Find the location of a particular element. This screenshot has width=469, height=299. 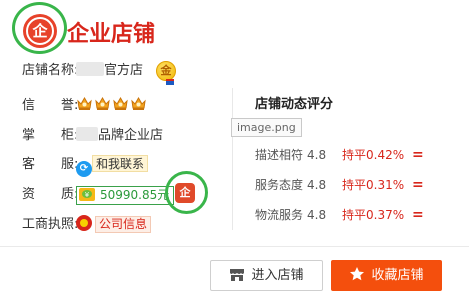

enter-shop-button: 进入店铺 is located at coordinates (266, 275).